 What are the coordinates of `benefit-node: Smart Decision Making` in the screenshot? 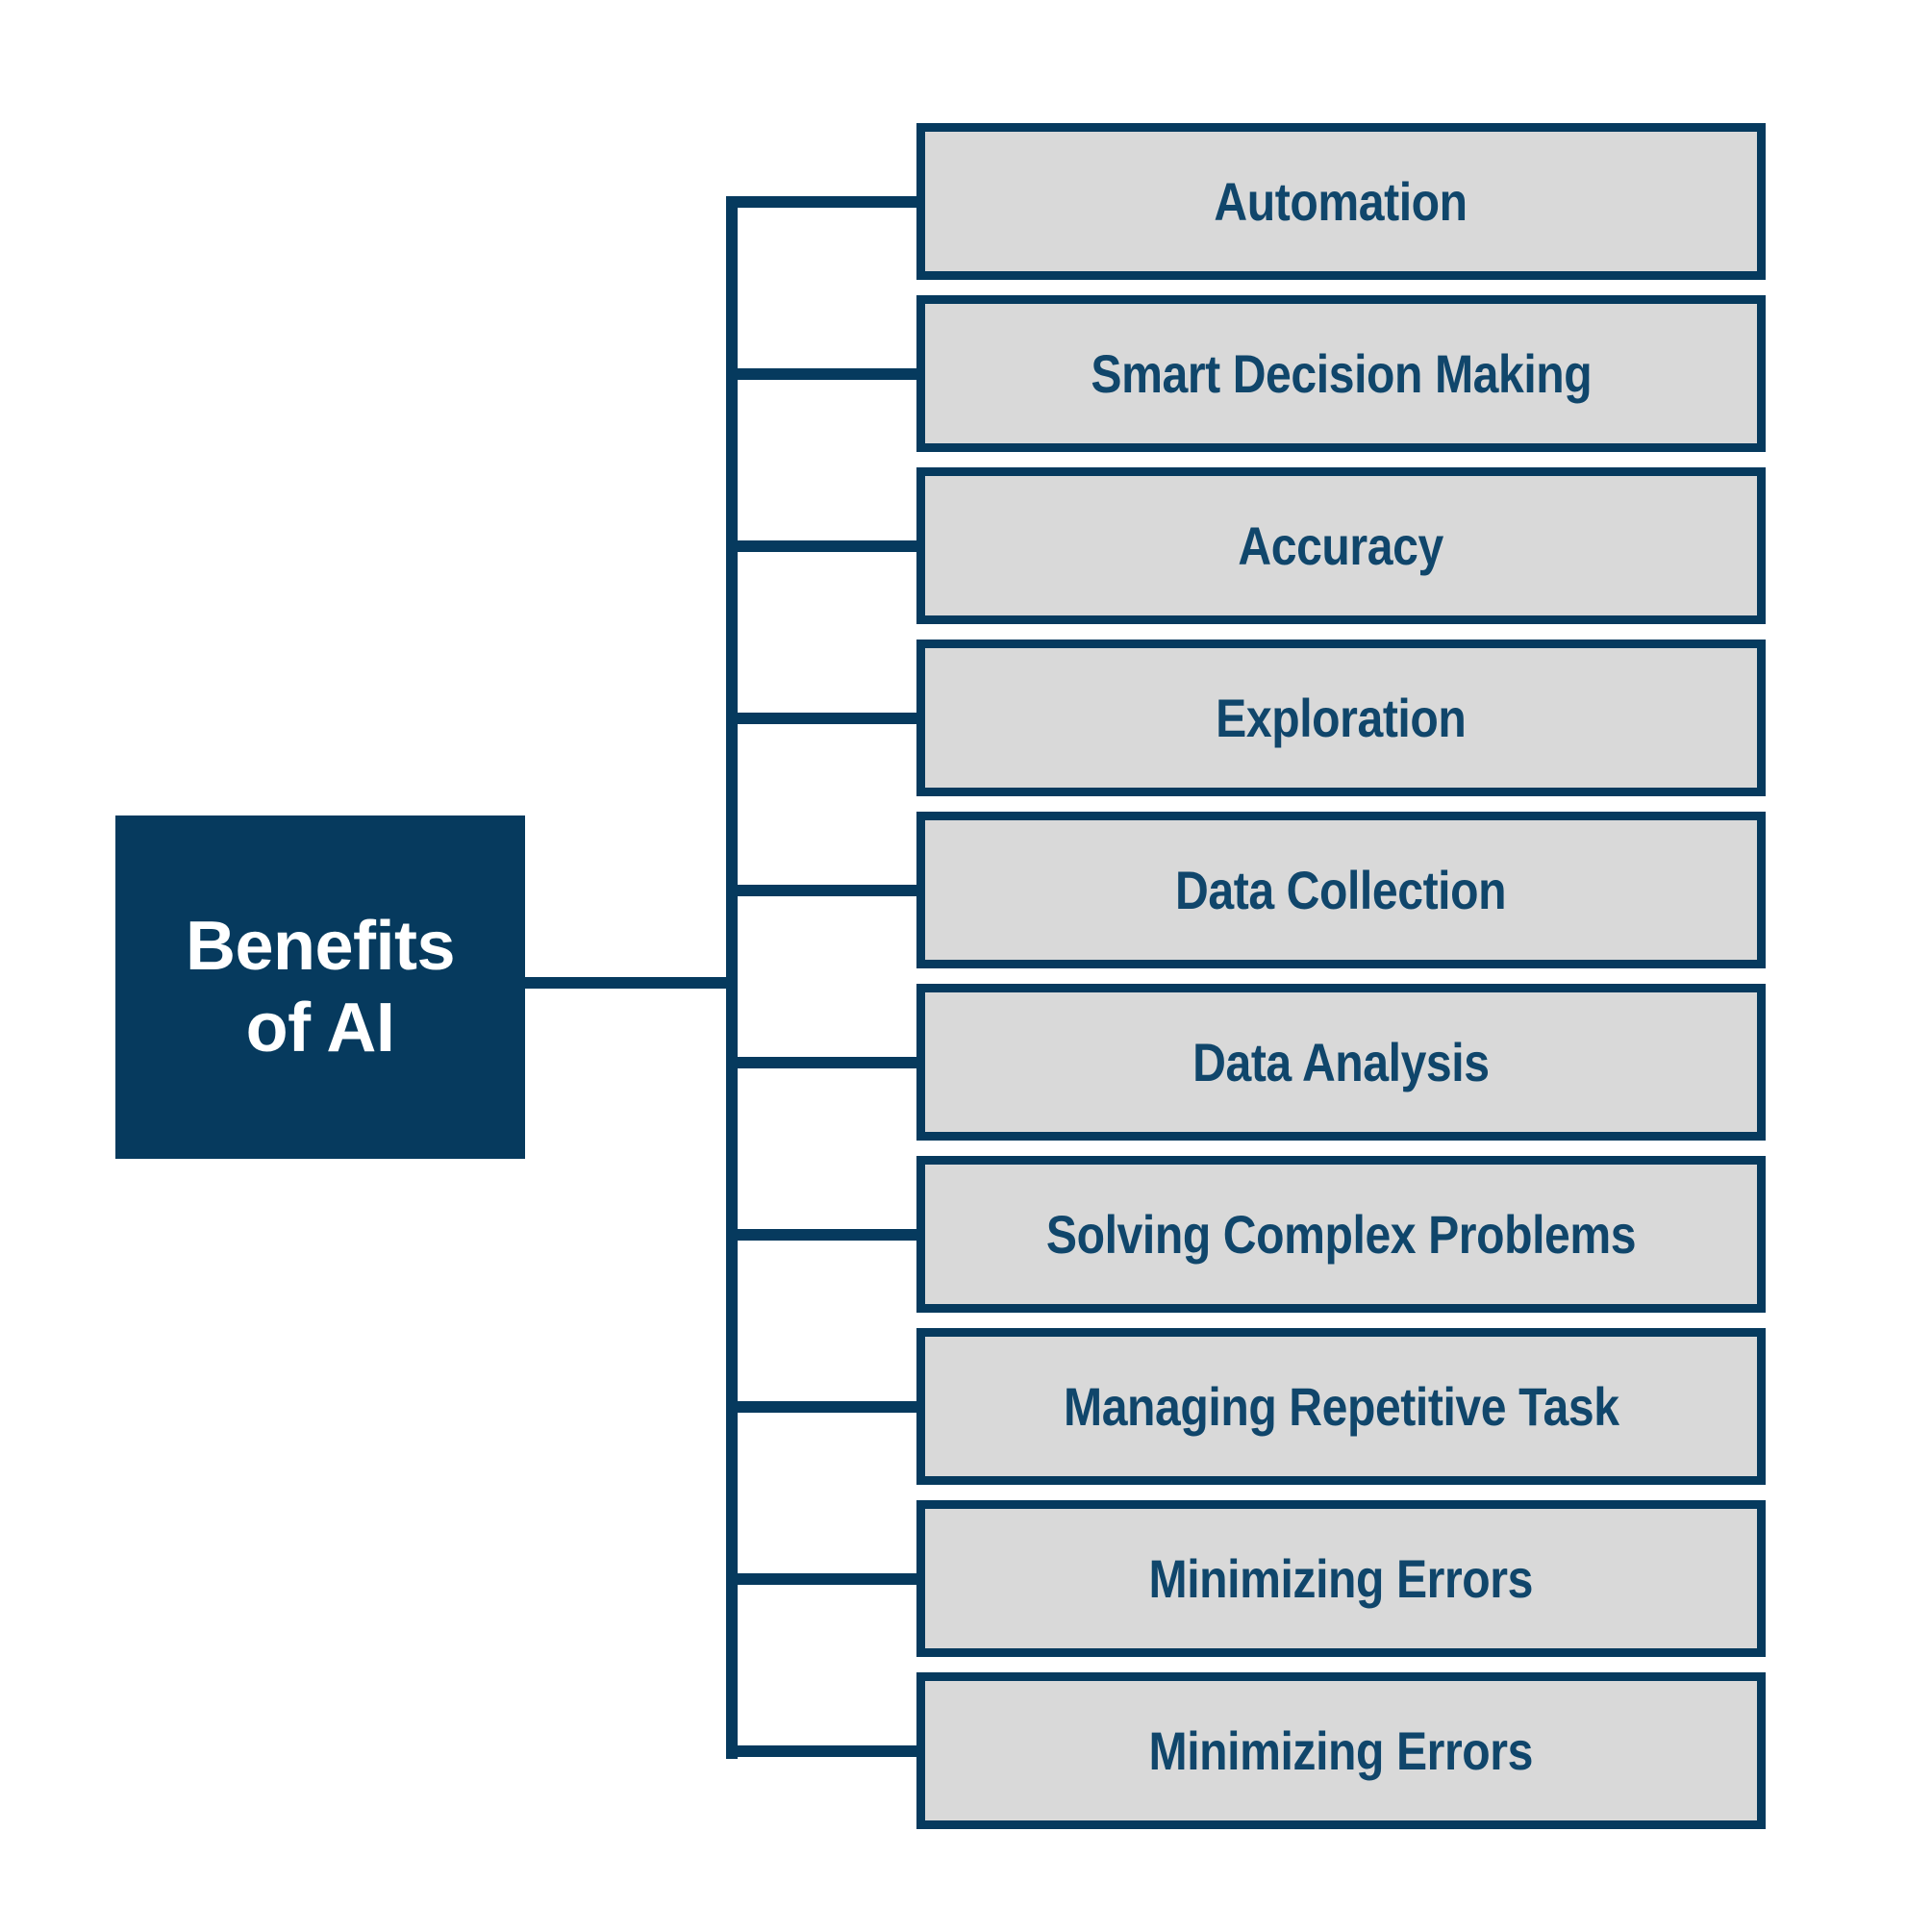 It's located at (1341, 373).